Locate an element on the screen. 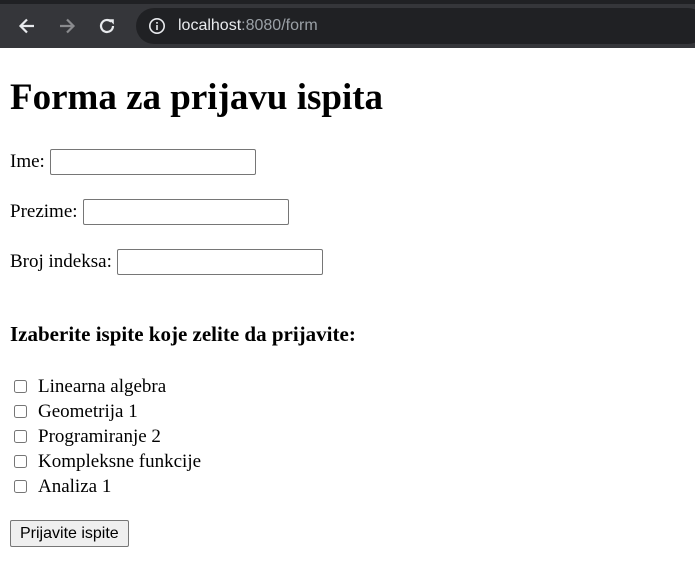 The width and height of the screenshot is (695, 566). url-host: localhost is located at coordinates (210, 25).